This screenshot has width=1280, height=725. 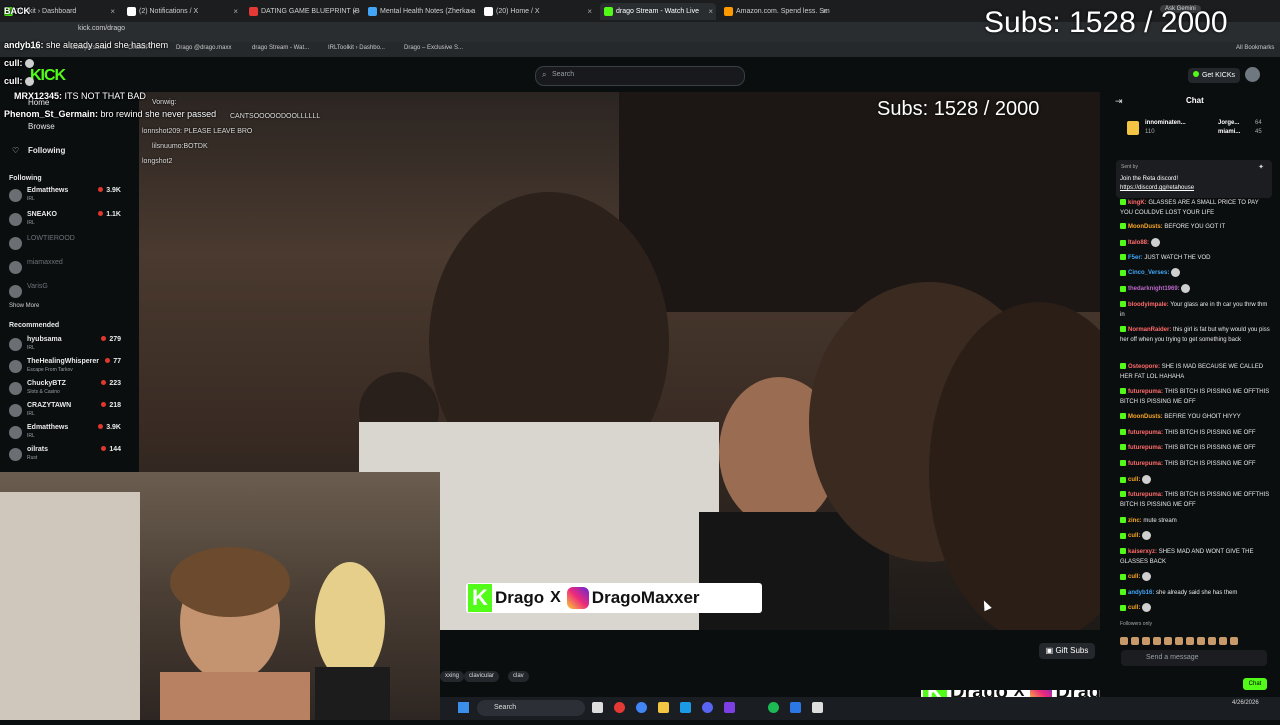 I want to click on all-bookmarks: All Bookmarks, so click(x=1255, y=48).